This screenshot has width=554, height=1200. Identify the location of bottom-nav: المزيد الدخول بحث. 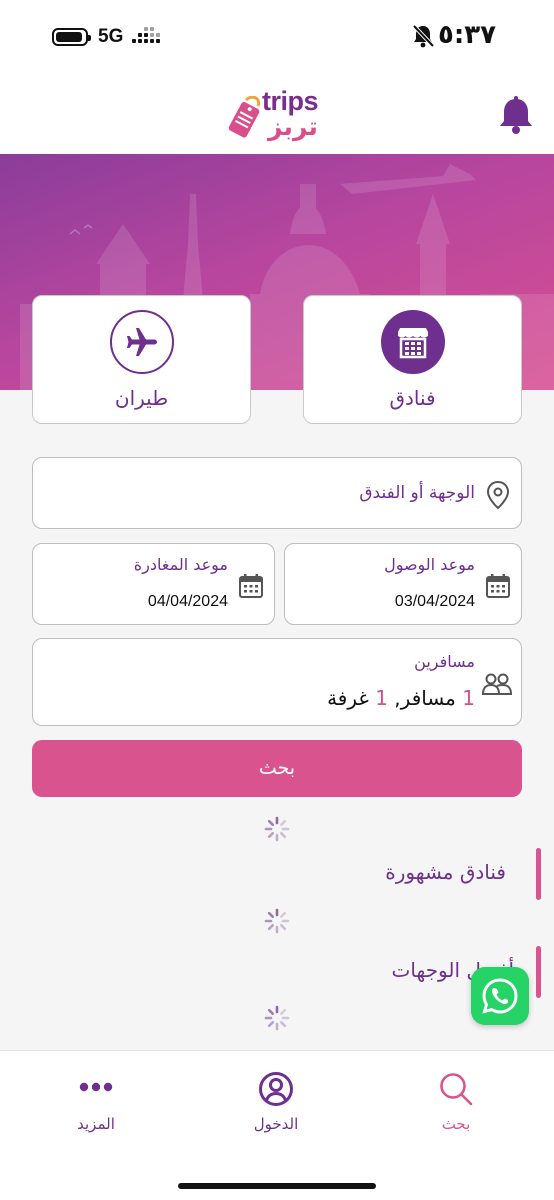
(277, 1105).